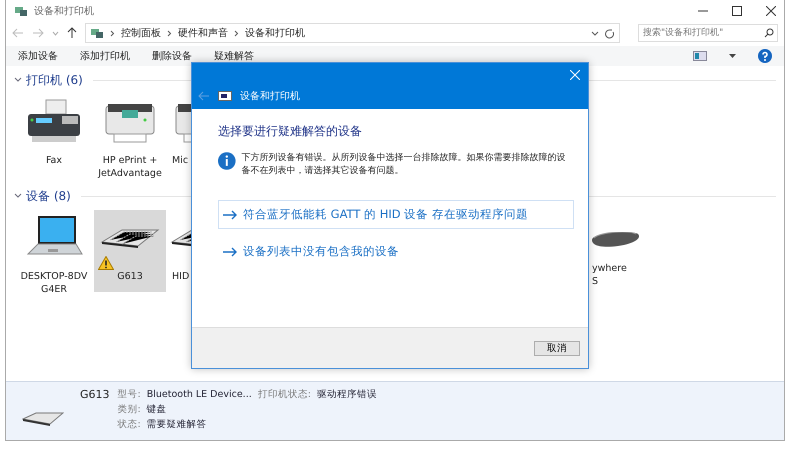 Image resolution: width=800 pixels, height=450 pixels. What do you see at coordinates (765, 56) in the screenshot?
I see `help-icon` at bounding box center [765, 56].